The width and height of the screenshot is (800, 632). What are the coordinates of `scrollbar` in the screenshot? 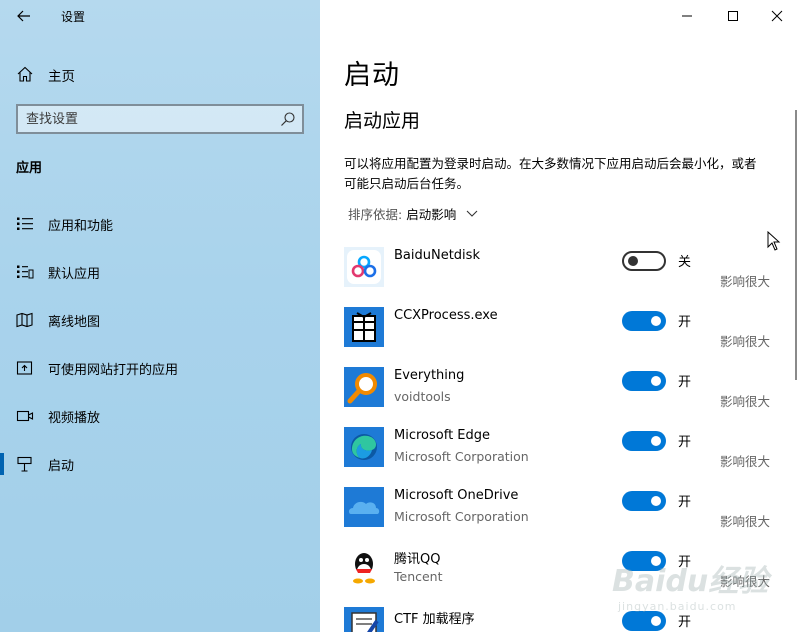 It's located at (796, 245).